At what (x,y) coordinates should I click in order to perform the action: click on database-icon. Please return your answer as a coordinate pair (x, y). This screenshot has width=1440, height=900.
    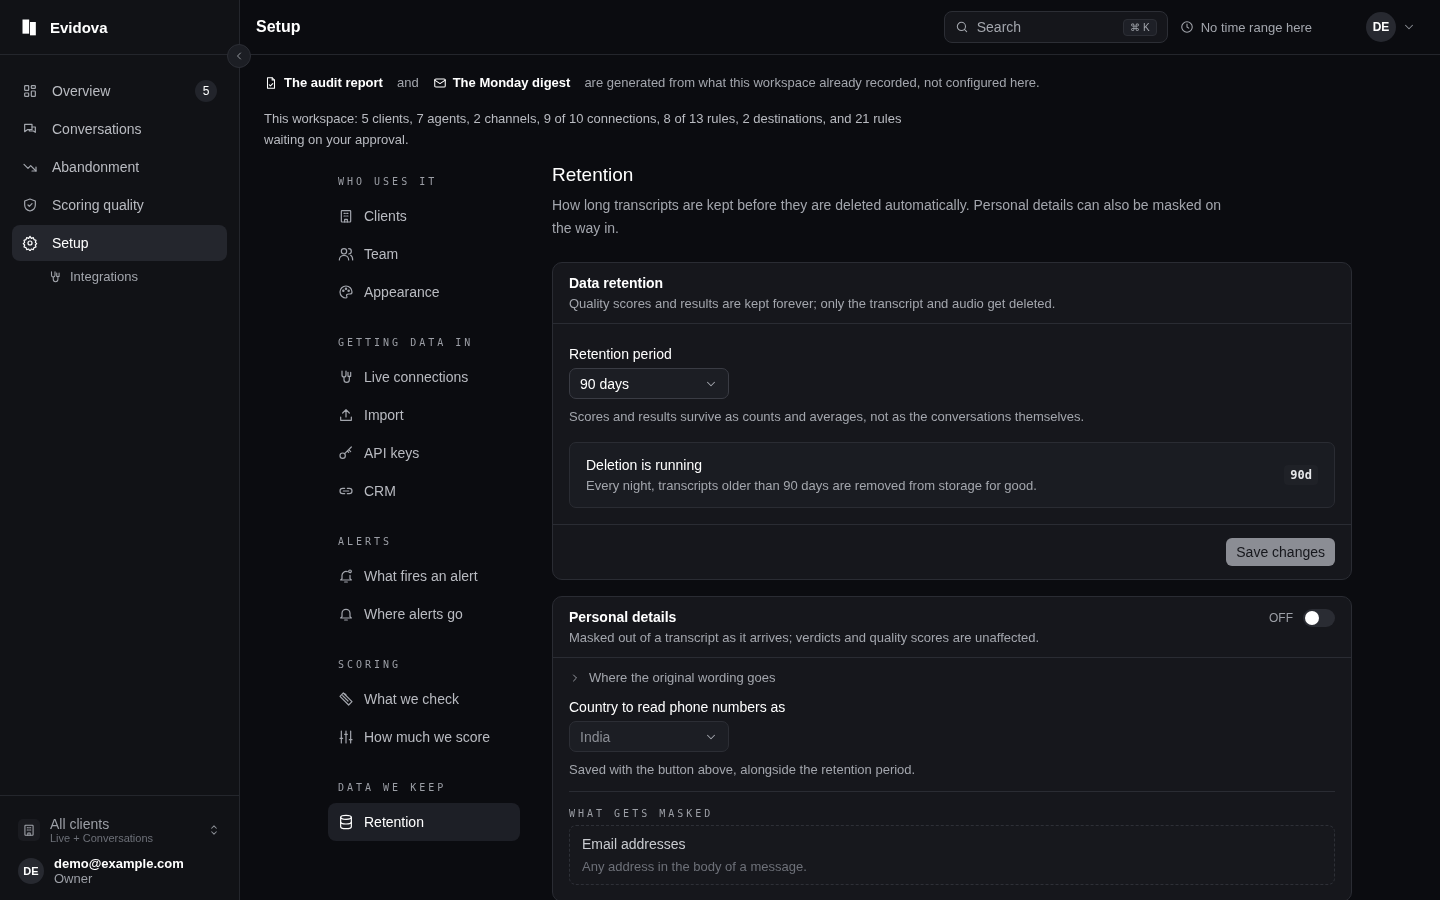
    Looking at the image, I should click on (346, 822).